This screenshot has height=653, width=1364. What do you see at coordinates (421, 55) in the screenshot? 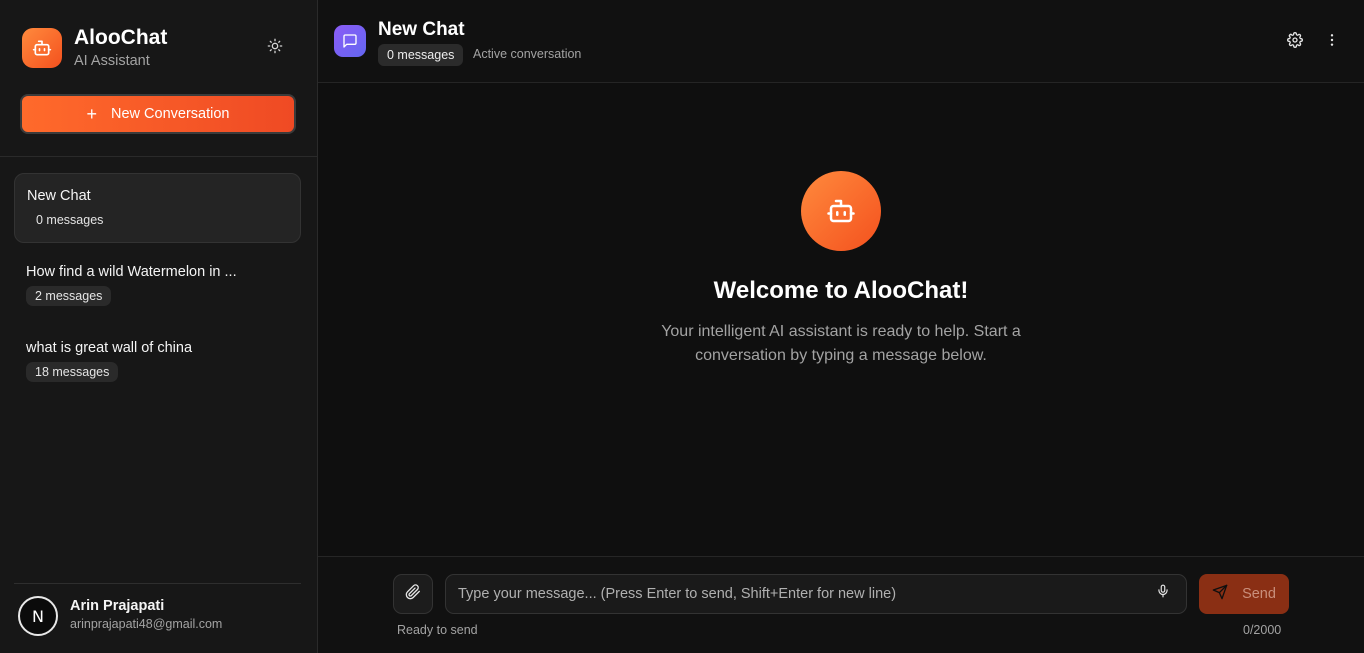
I see `message-count-badge: 0 messages` at bounding box center [421, 55].